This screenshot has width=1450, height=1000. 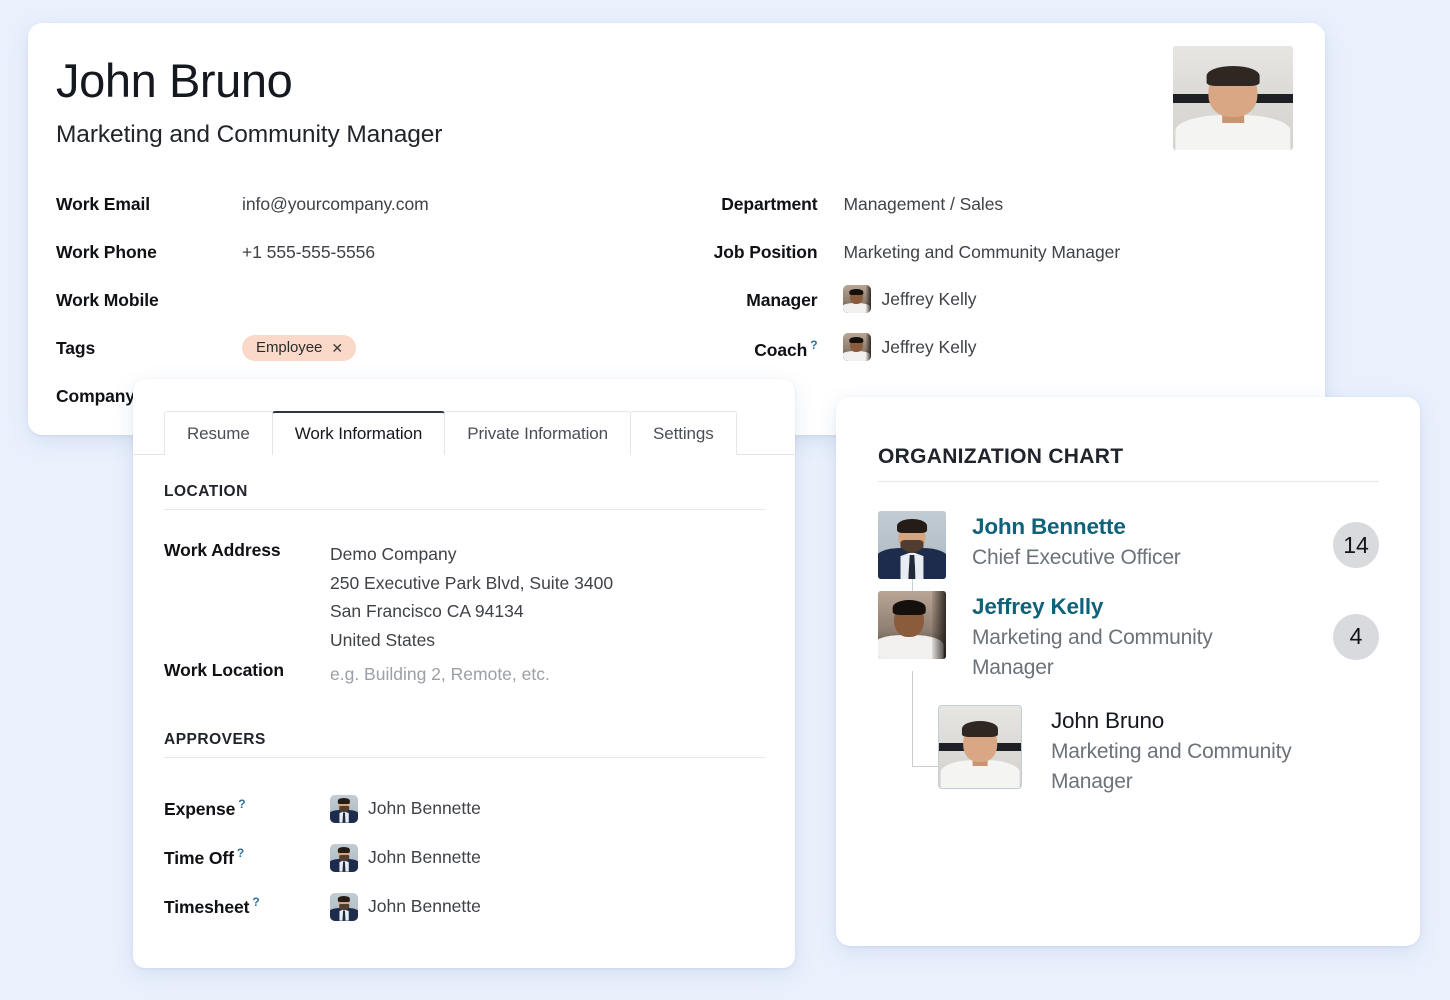 What do you see at coordinates (1076, 558) in the screenshot?
I see `org-node-role: Chief Executive Officer` at bounding box center [1076, 558].